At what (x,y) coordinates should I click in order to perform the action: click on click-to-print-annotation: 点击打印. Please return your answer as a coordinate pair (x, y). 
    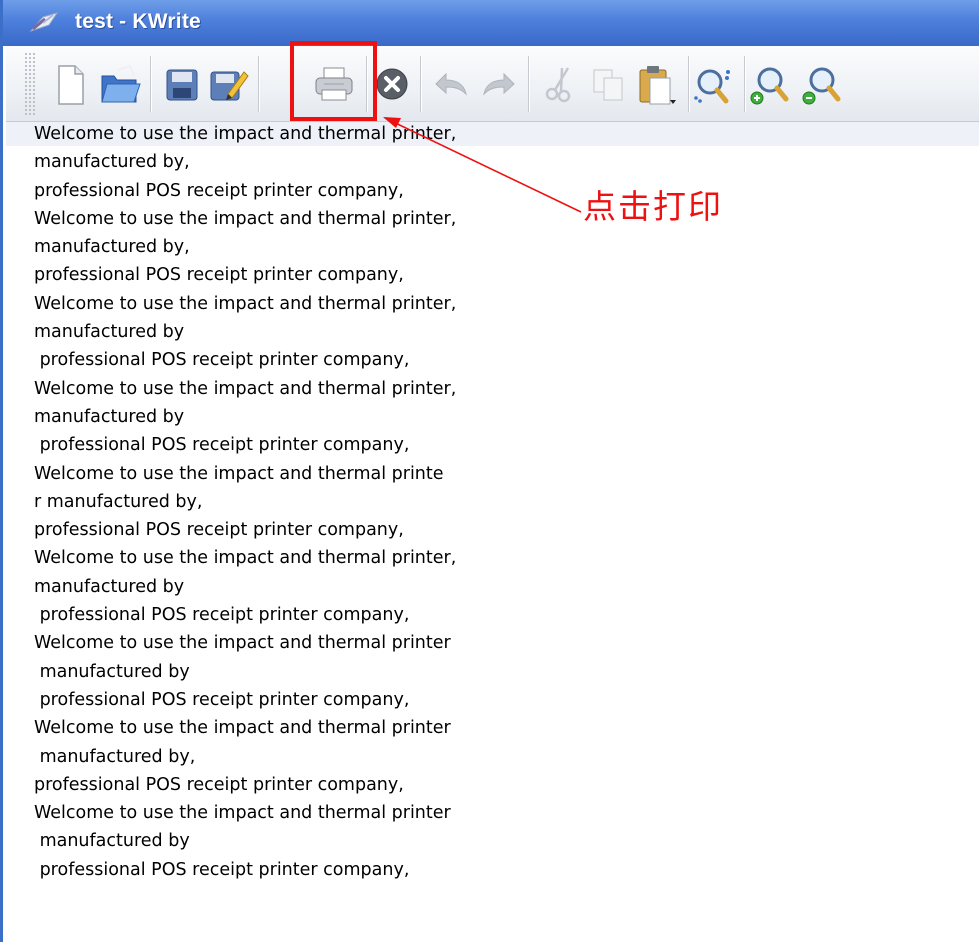
    Looking at the image, I should click on (653, 206).